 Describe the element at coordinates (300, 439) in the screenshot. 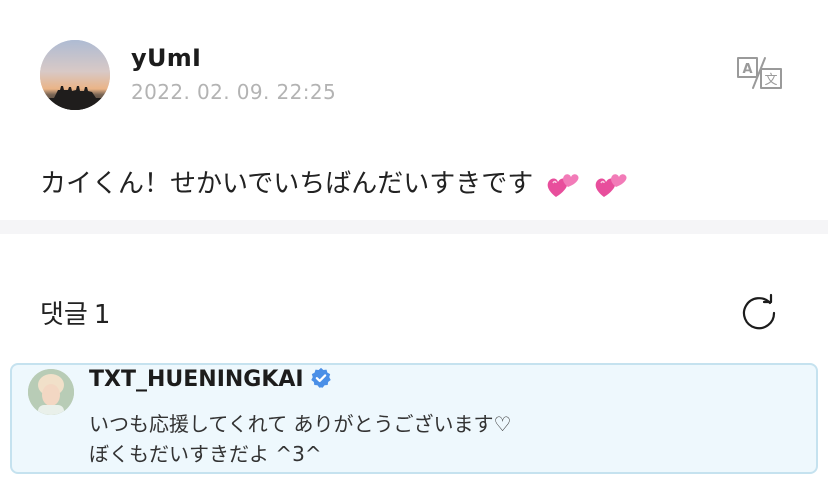

I see `comment-body: いつも応援してくれて ありがとうございます♡ ぼくもだいすきだよ ^3^` at that location.